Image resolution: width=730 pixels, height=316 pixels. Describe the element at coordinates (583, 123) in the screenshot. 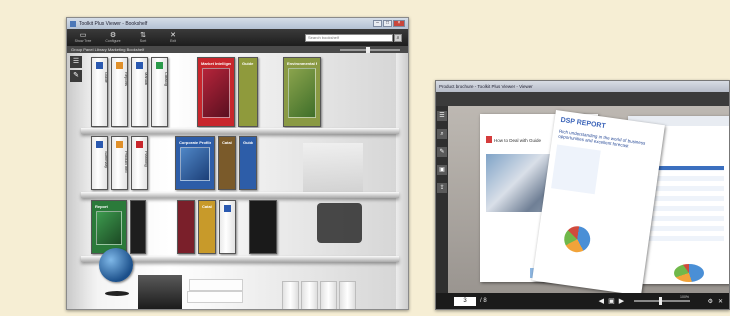

I see `page-header: DSP REPORT` at that location.